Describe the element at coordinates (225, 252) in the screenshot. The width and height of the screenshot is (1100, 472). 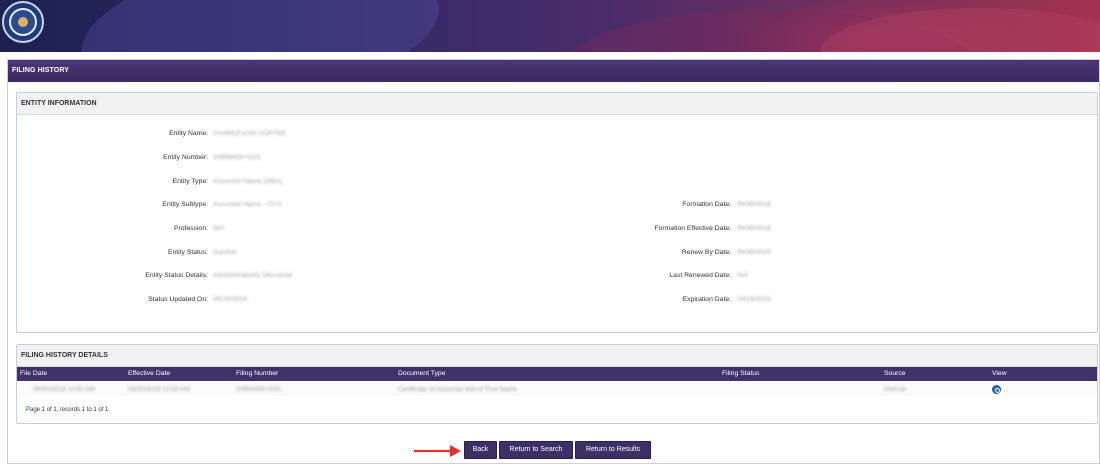
I see `field-value: Inactive` at that location.